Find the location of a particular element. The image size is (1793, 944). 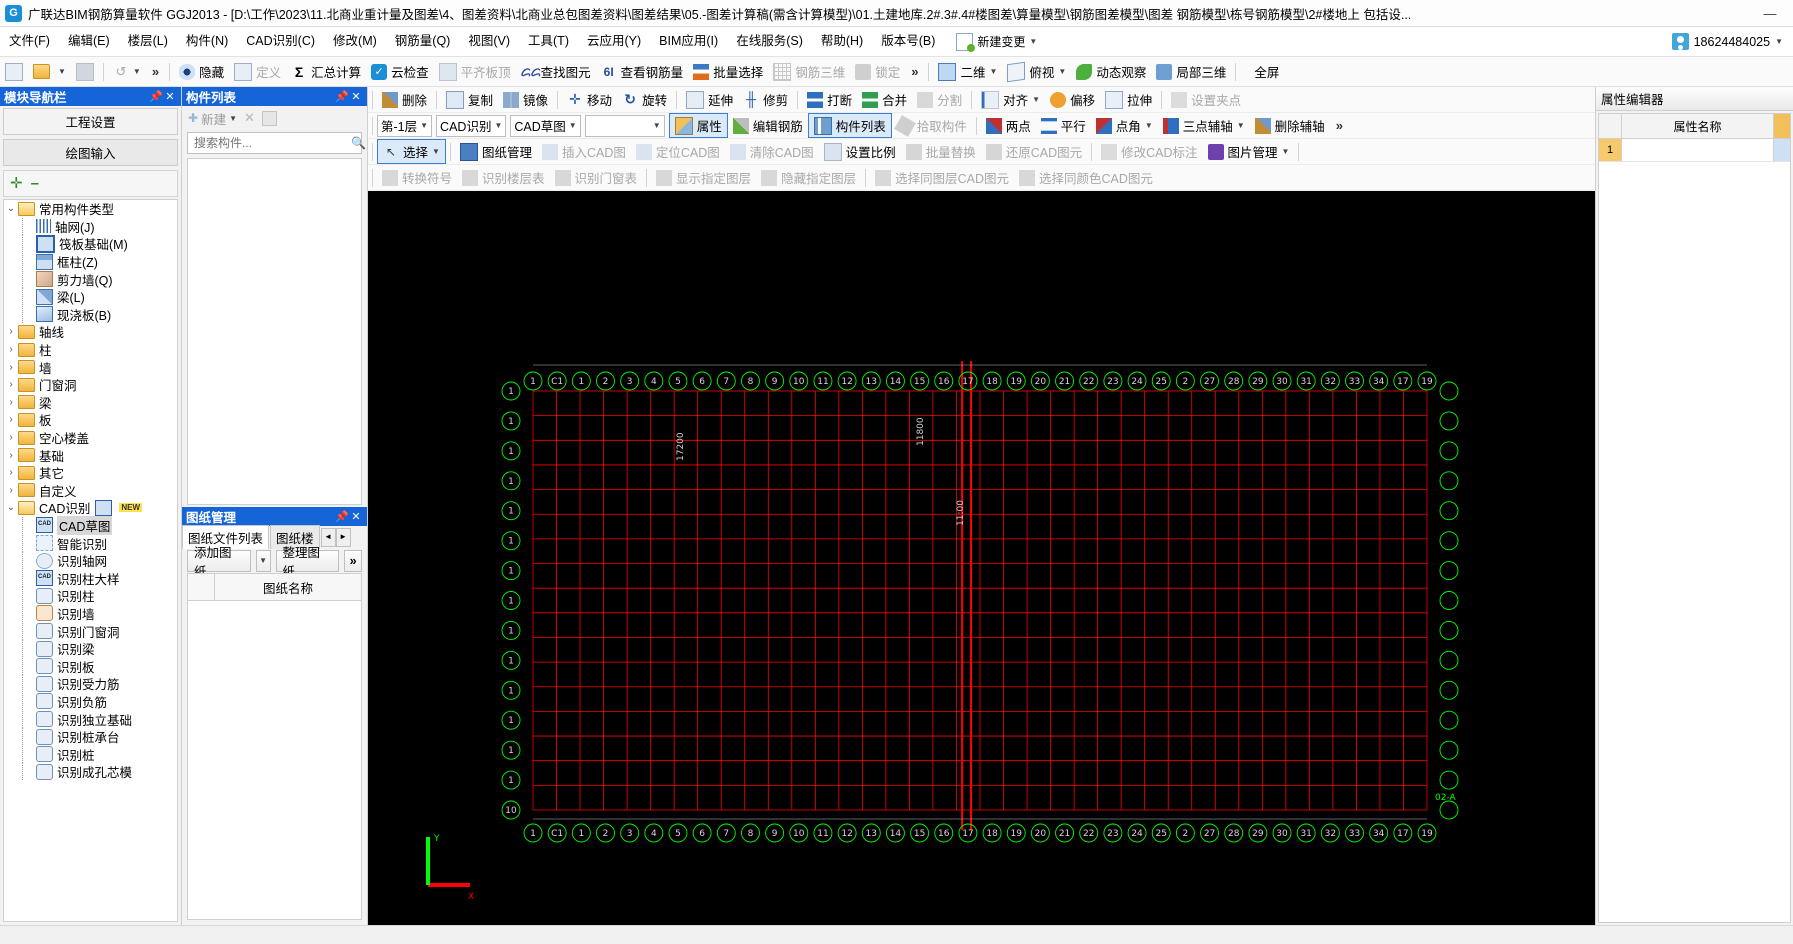

nav-button-project-settings: 工程设置 is located at coordinates (90, 121).